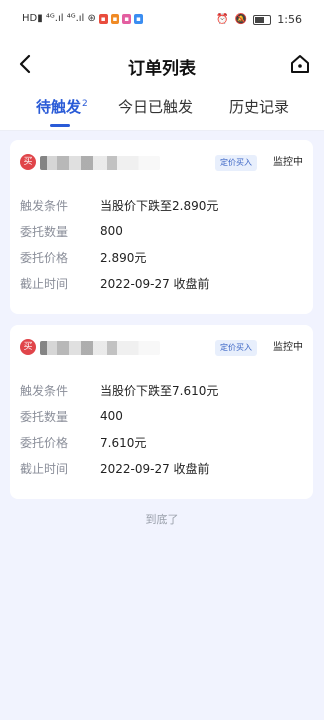  I want to click on app-header: 订单列表, so click(162, 64).